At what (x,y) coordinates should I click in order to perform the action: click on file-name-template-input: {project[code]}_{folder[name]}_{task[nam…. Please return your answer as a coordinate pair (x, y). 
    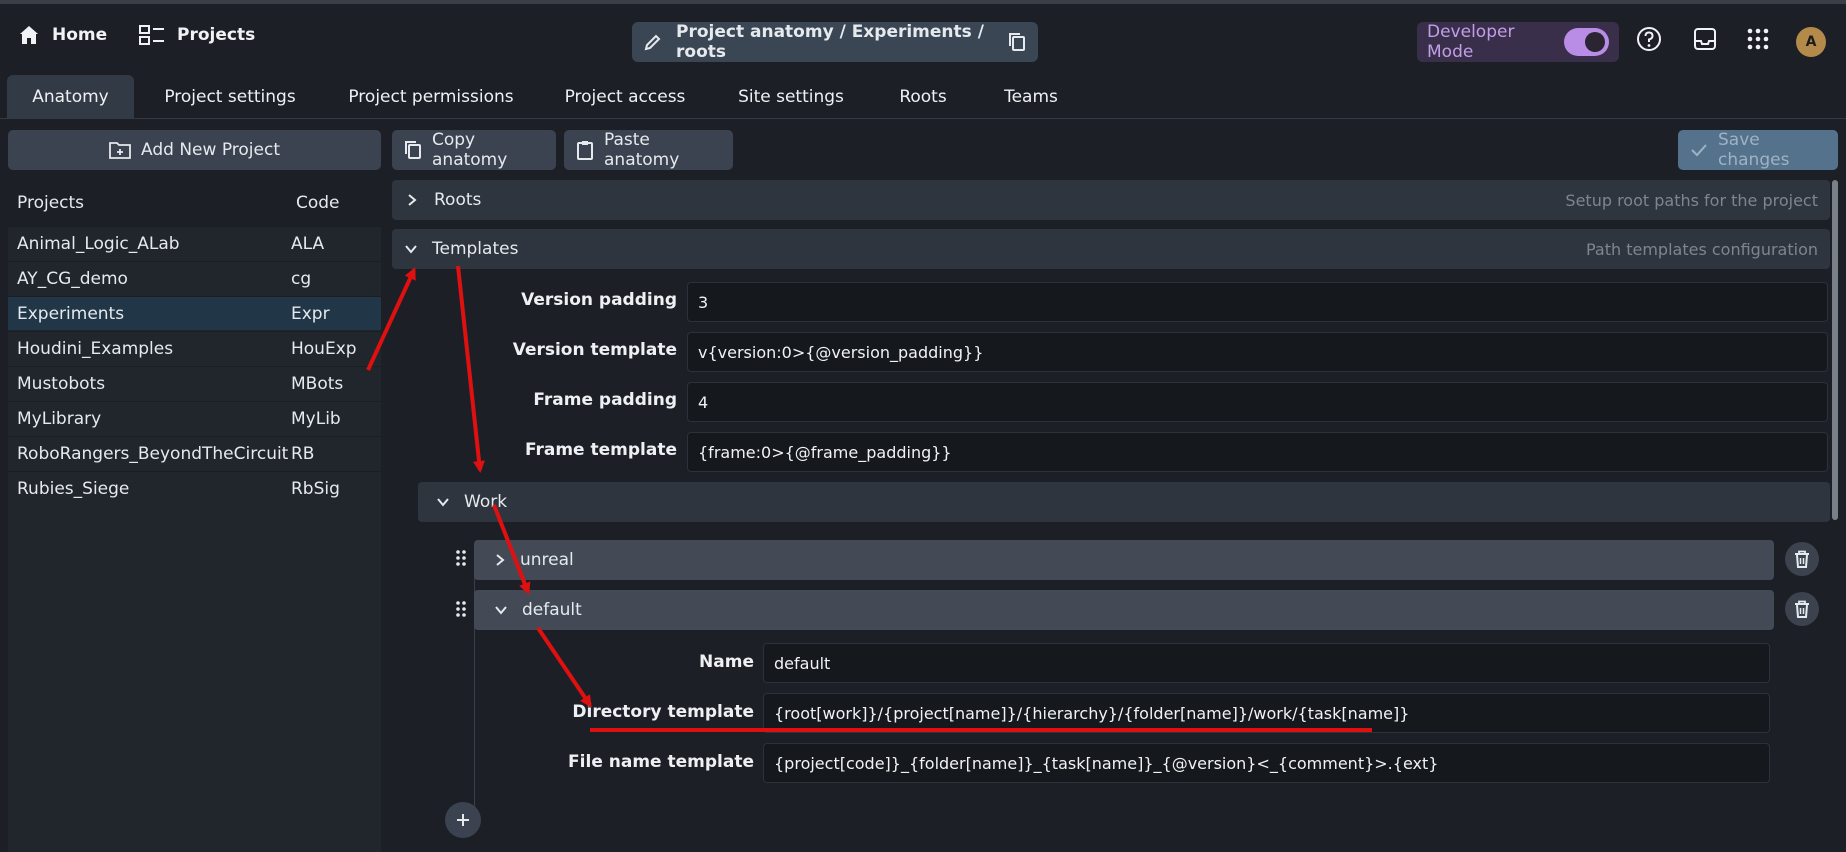
    Looking at the image, I should click on (1266, 763).